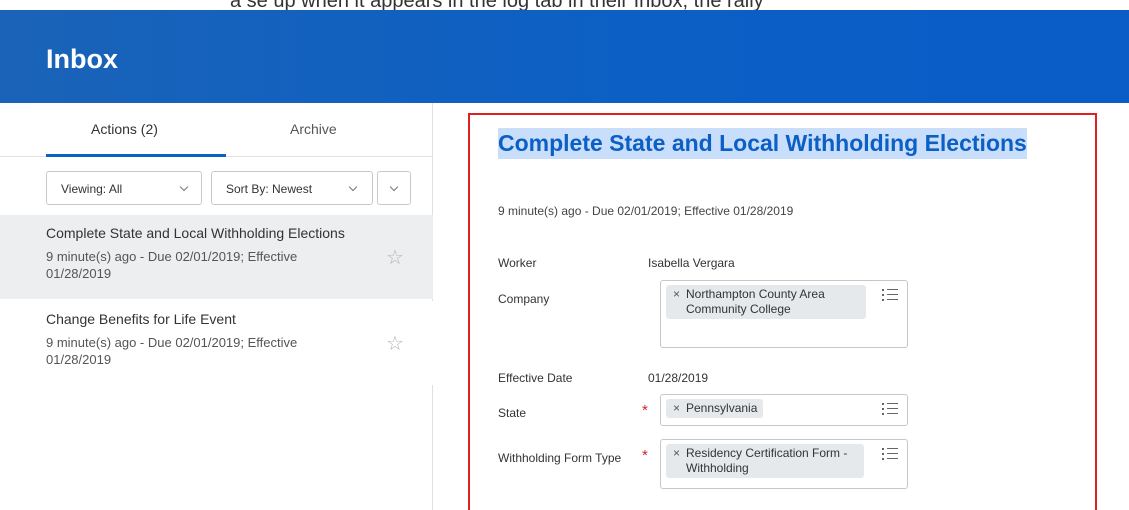  What do you see at coordinates (560, 458) in the screenshot?
I see `form-type-label: Withholding Form Type` at bounding box center [560, 458].